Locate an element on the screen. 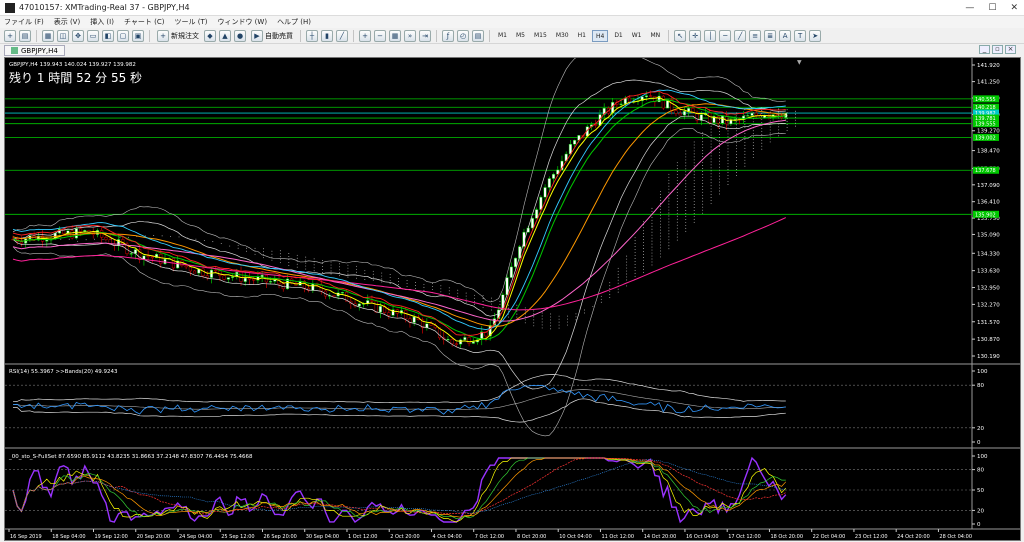 The height and width of the screenshot is (542, 1024). timeframe-h1: H1 is located at coordinates (582, 36).